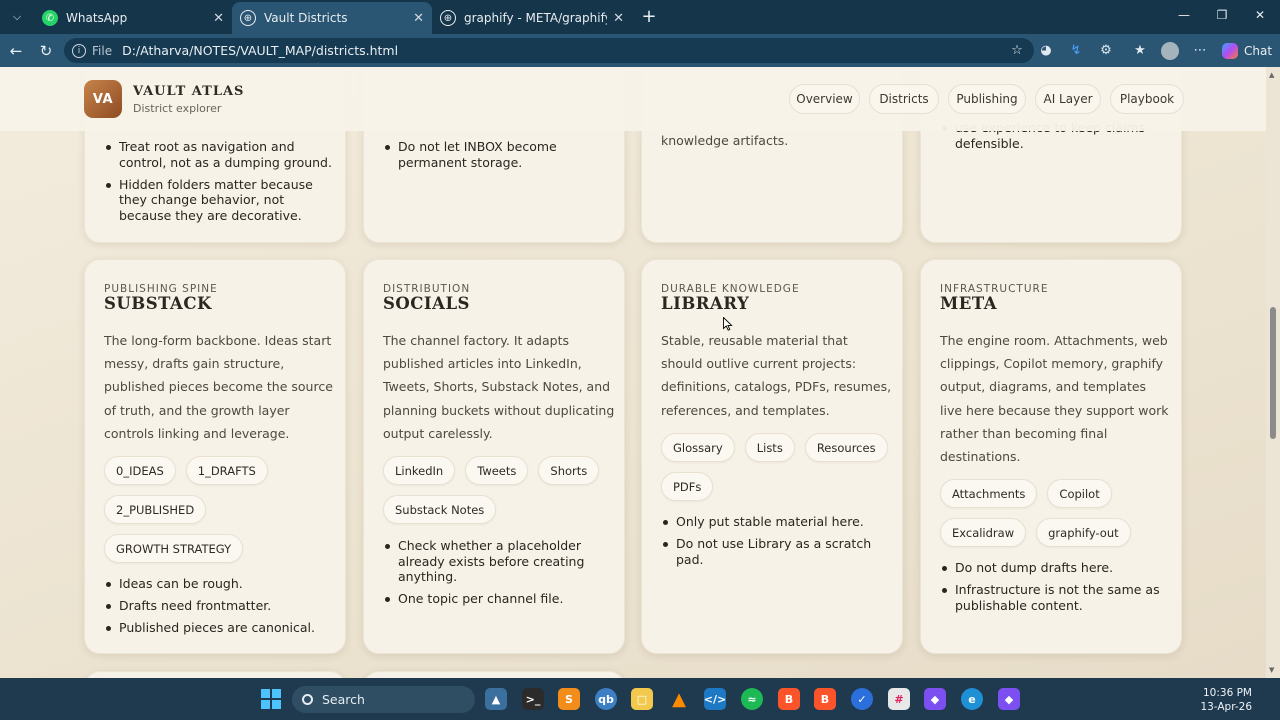 The width and height of the screenshot is (1280, 720). What do you see at coordinates (1271, 75) in the screenshot?
I see `scroll-up-icon: ▲` at bounding box center [1271, 75].